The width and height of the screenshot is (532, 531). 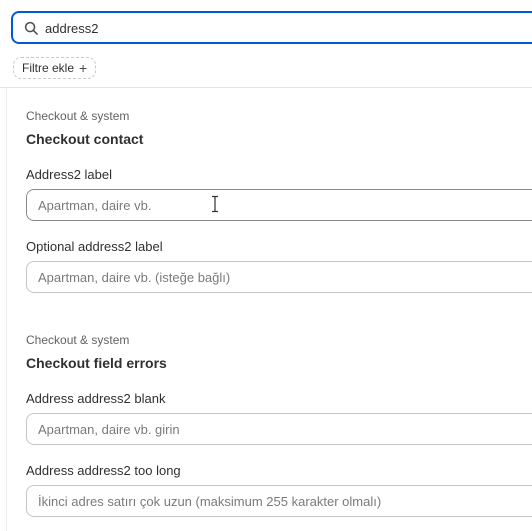 What do you see at coordinates (279, 205) in the screenshot?
I see `address2-label-input` at bounding box center [279, 205].